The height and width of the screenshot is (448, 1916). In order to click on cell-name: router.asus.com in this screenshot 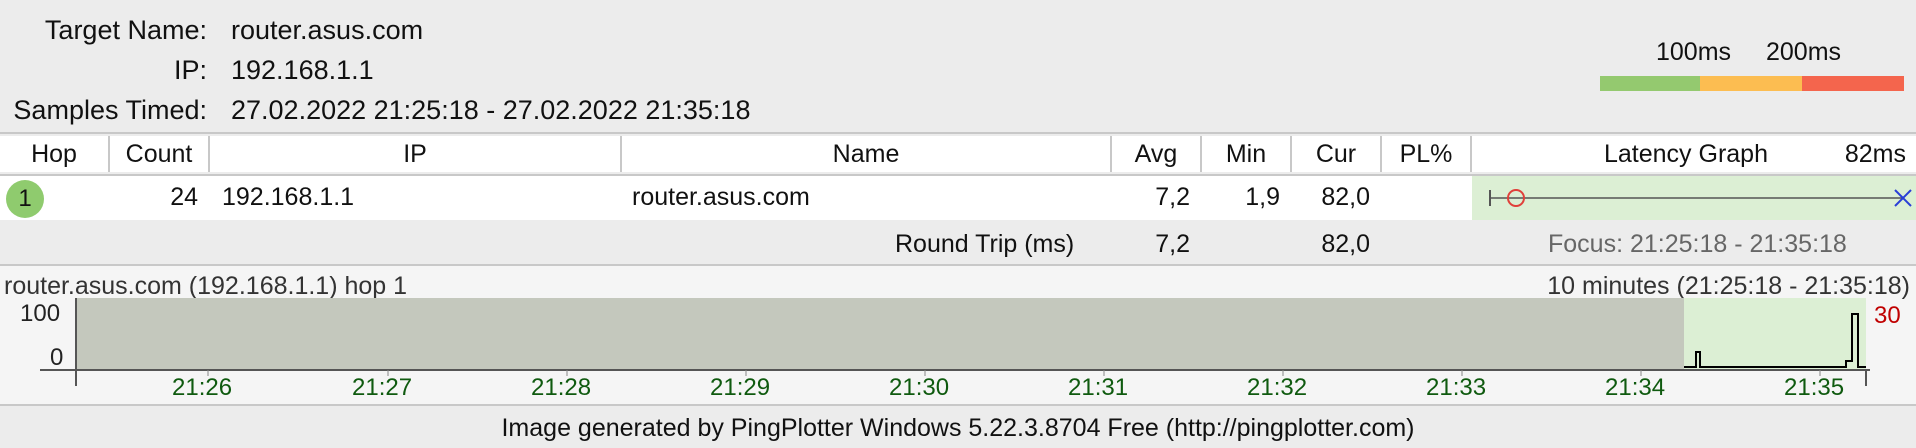, I will do `click(721, 197)`.